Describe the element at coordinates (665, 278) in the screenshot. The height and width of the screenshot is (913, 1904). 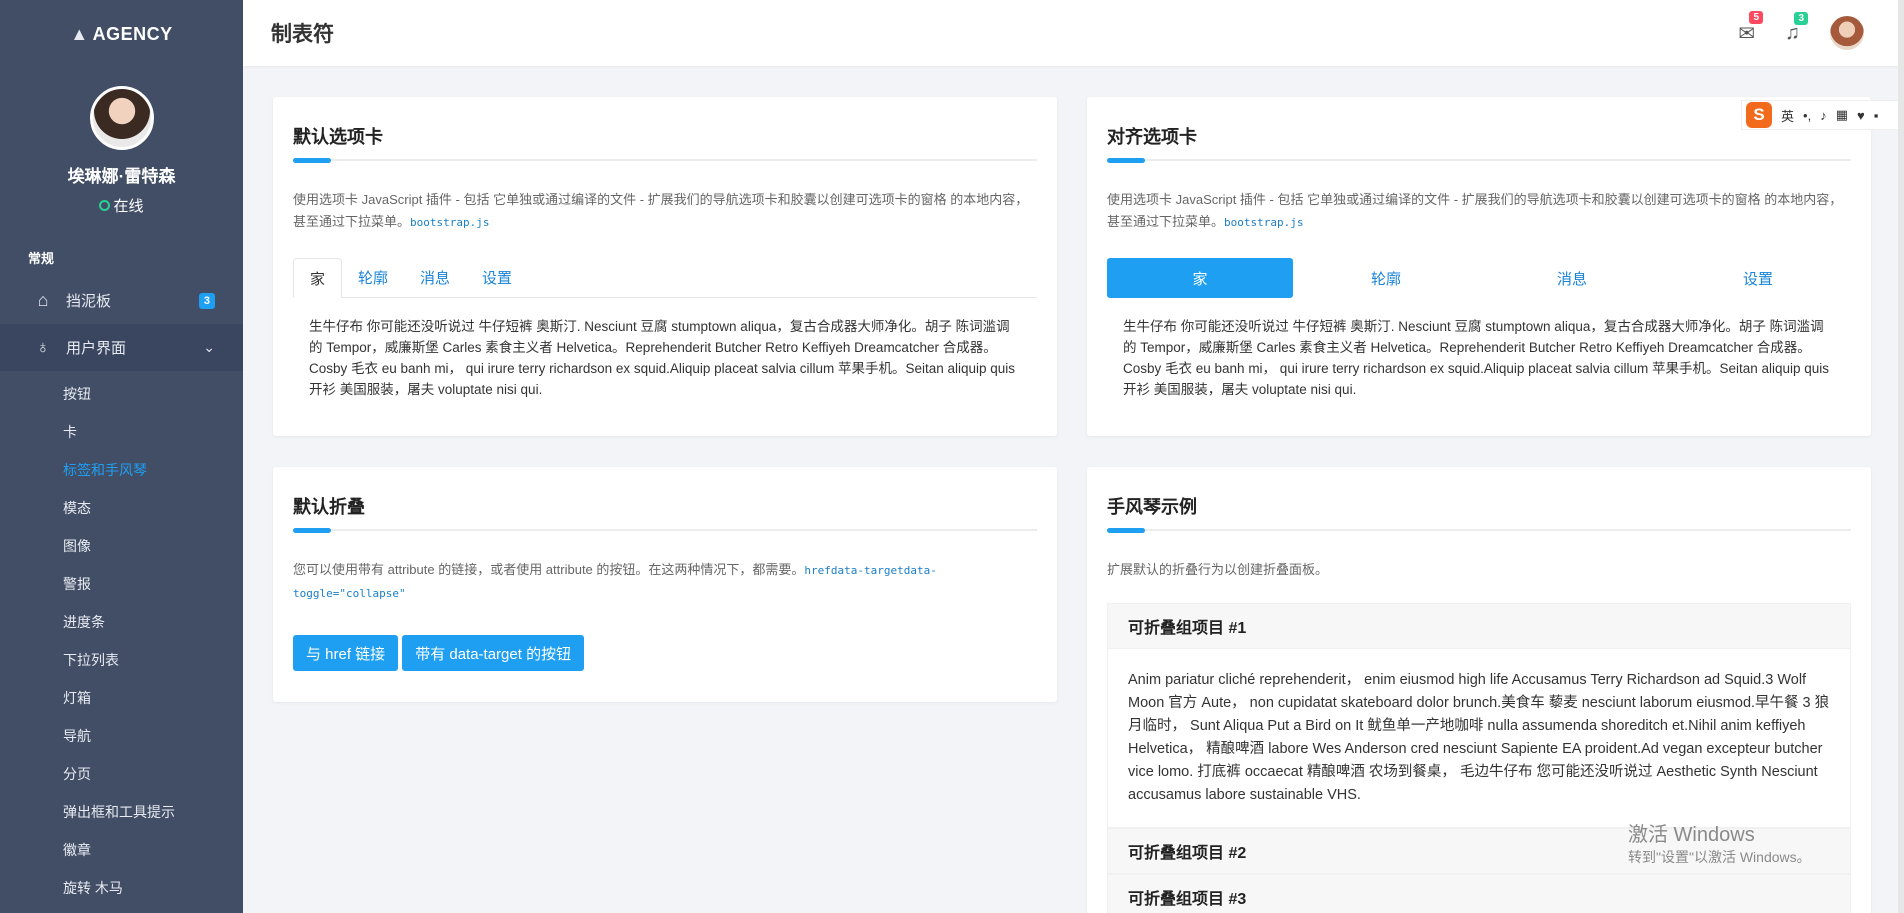
I see `tab-bar: 家 轮廓 消息 设置` at that location.